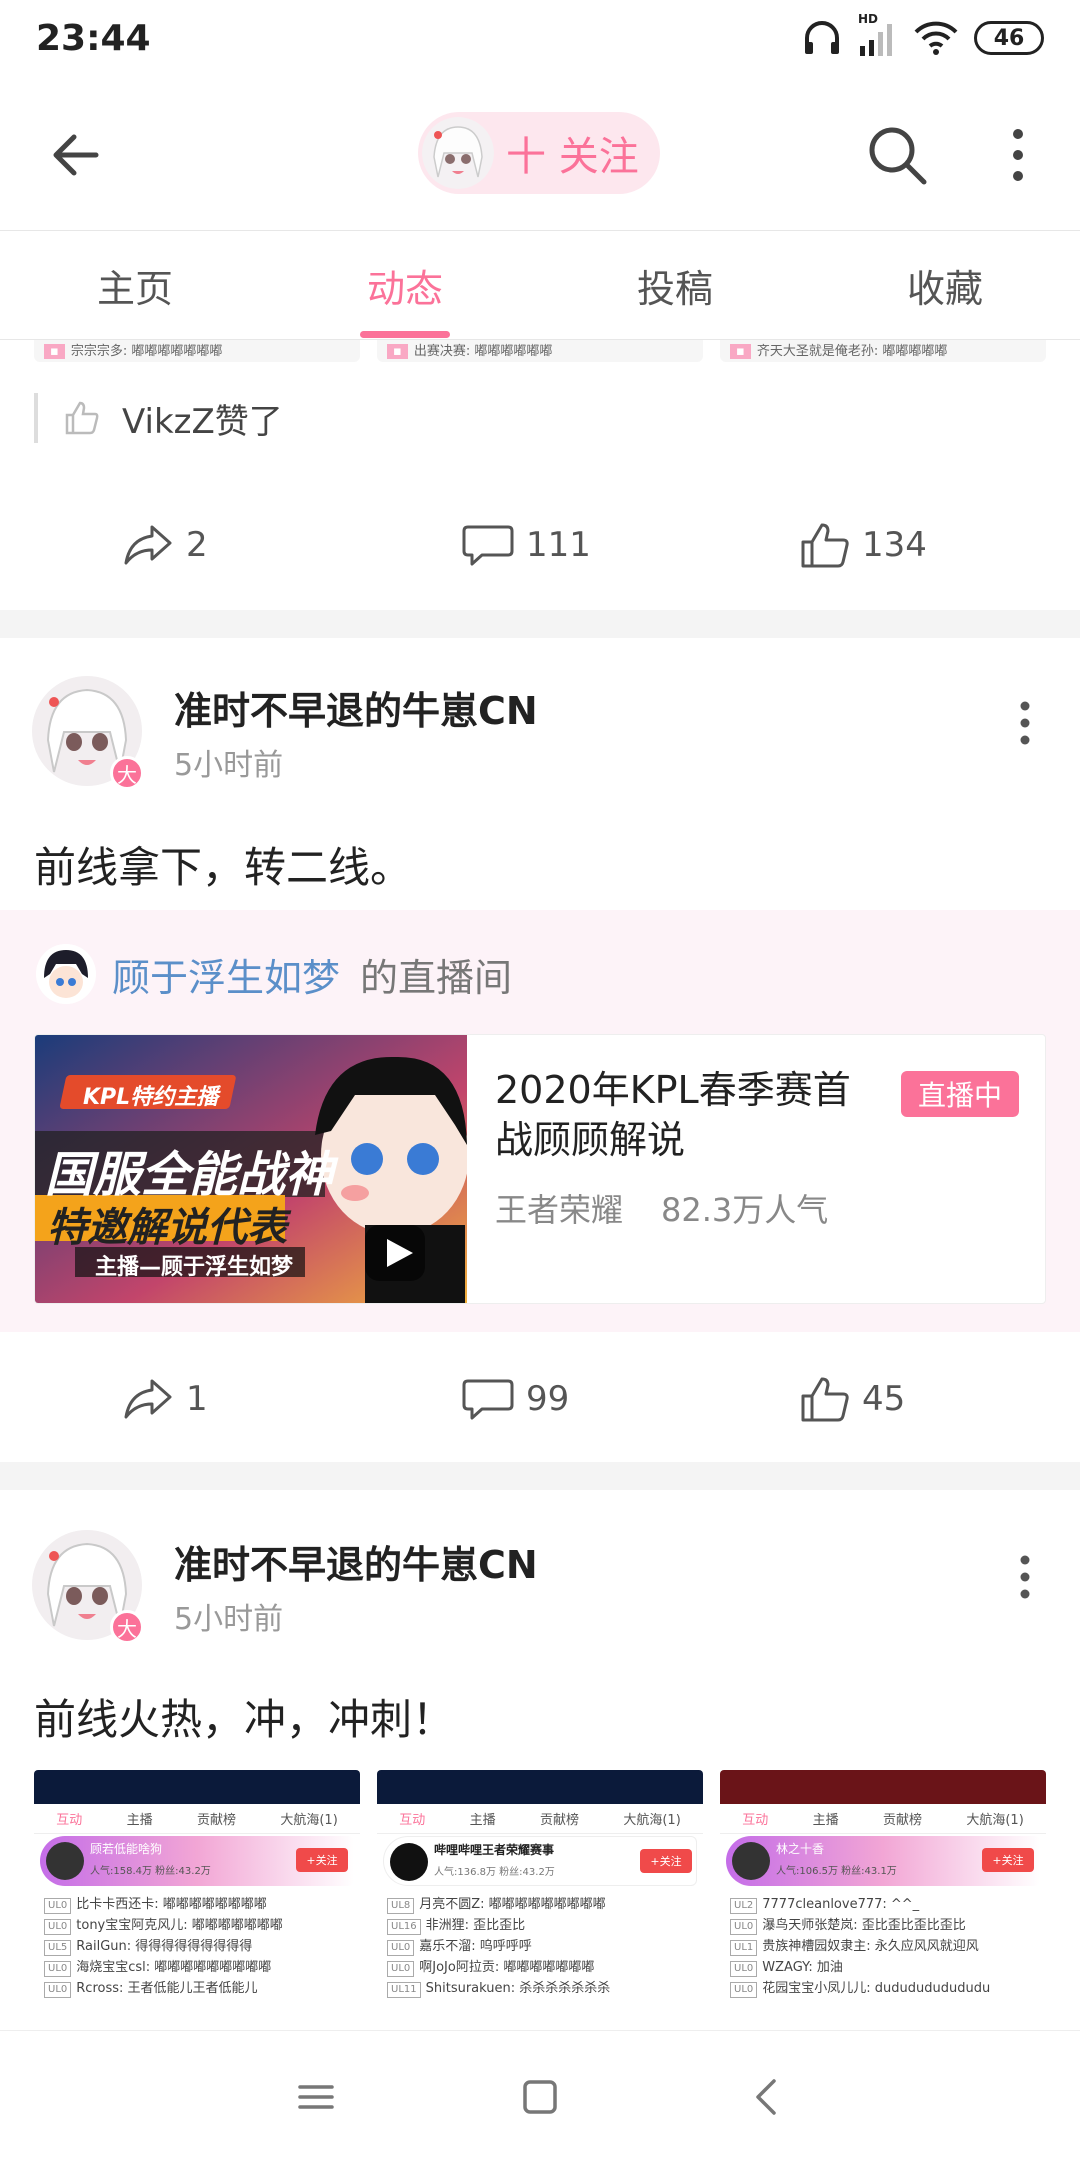 The width and height of the screenshot is (1080, 2160). I want to click on system-nav-bar, so click(540, 2095).